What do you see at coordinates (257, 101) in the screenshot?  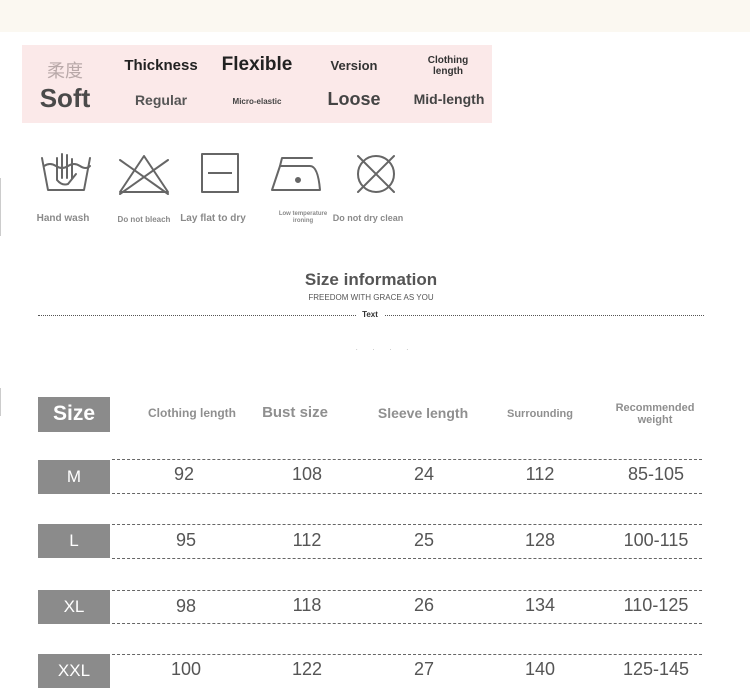 I see `flex-value: Micro-elastic` at bounding box center [257, 101].